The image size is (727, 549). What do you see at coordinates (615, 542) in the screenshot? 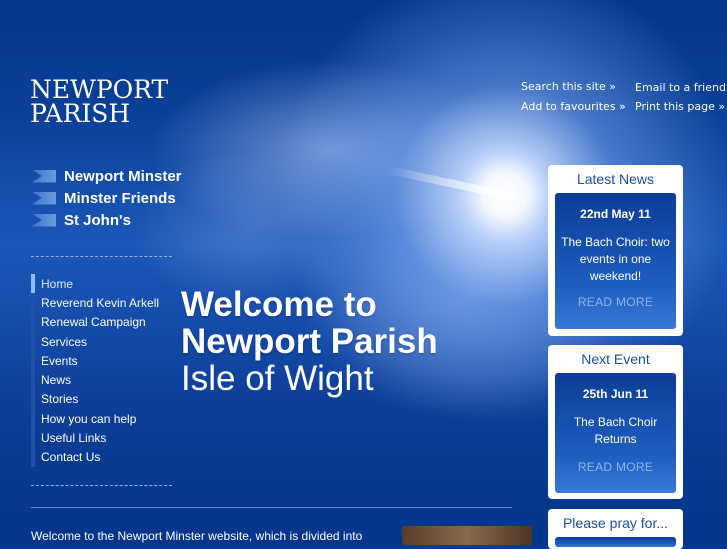
I see `pray-content` at bounding box center [615, 542].